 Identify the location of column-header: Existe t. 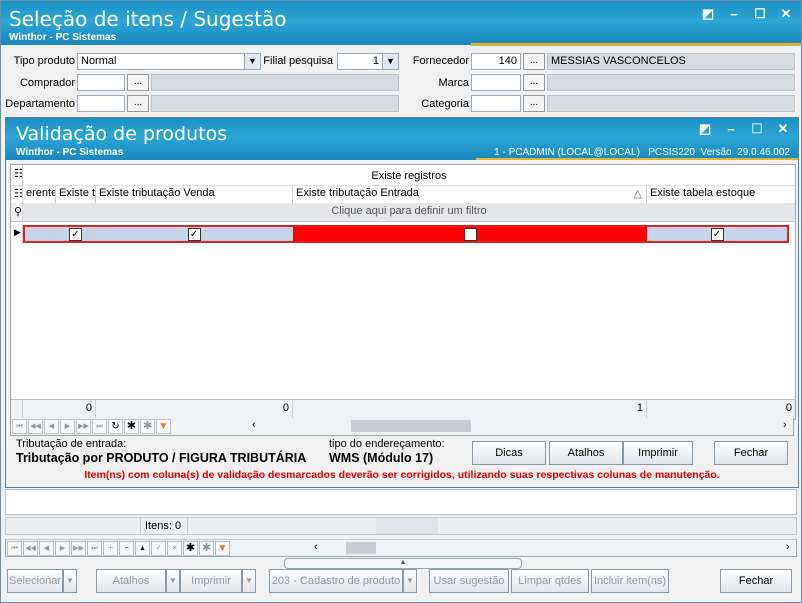
(76, 194).